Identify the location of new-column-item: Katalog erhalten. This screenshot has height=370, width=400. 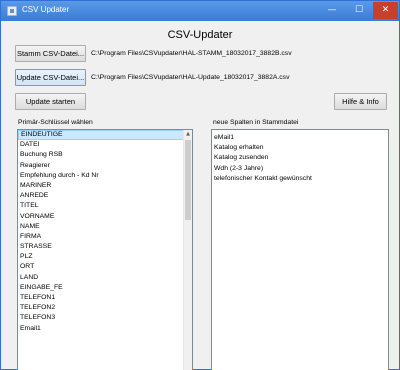
(300, 148).